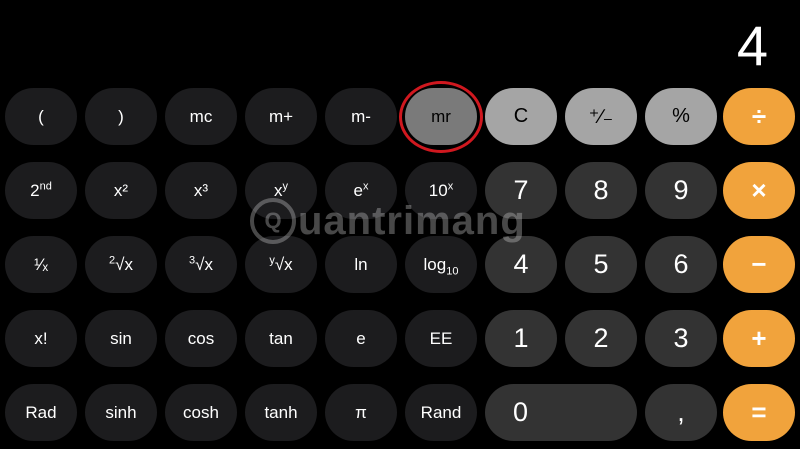 The height and width of the screenshot is (449, 800). I want to click on clear-button: C, so click(521, 116).